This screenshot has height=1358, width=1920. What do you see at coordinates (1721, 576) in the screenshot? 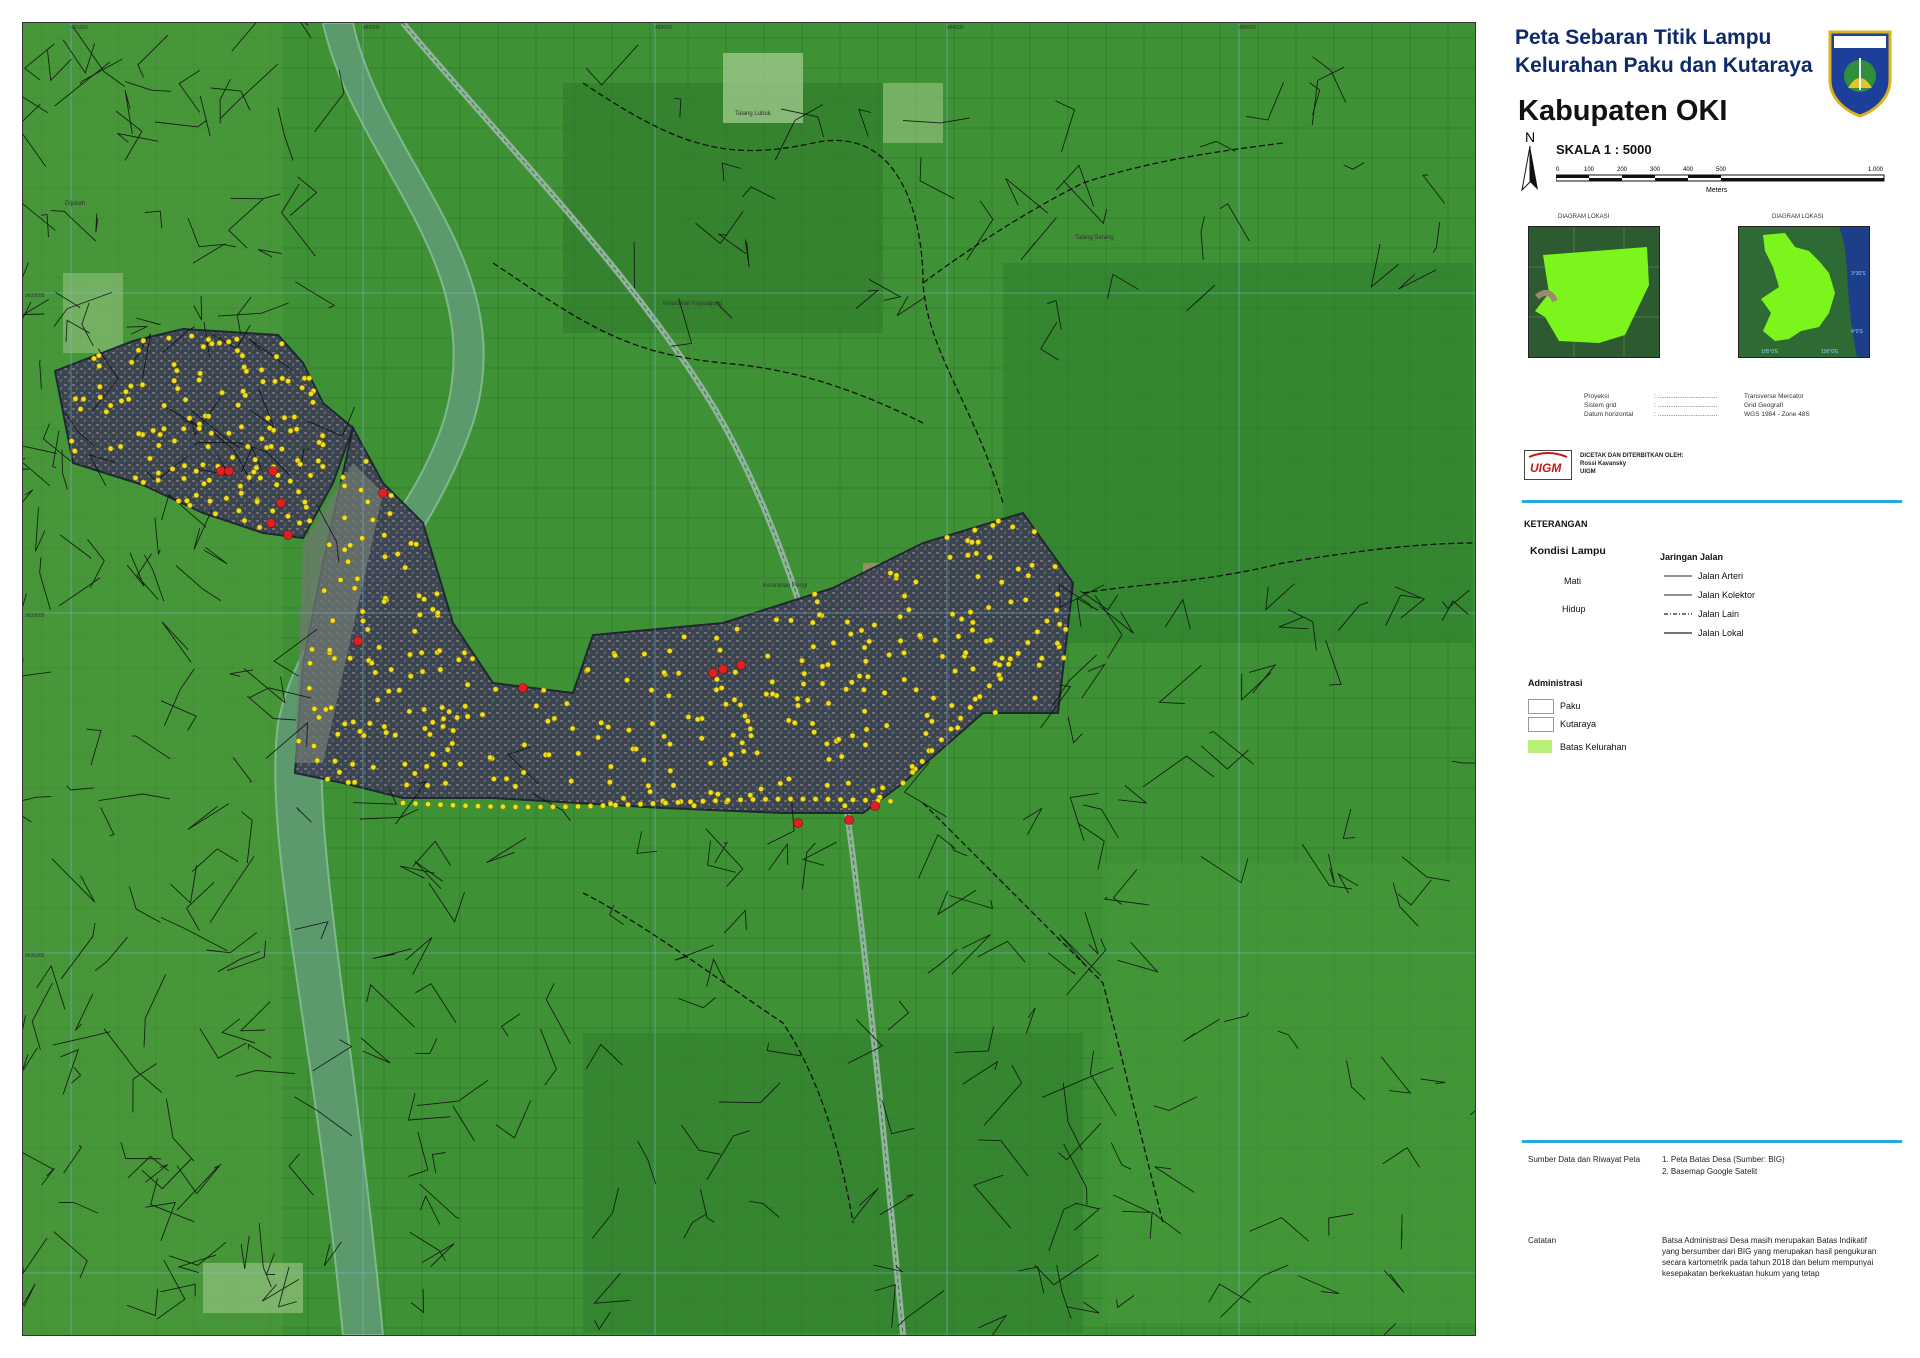
I see `legend-road-arteri: Jalan Arteri` at bounding box center [1721, 576].